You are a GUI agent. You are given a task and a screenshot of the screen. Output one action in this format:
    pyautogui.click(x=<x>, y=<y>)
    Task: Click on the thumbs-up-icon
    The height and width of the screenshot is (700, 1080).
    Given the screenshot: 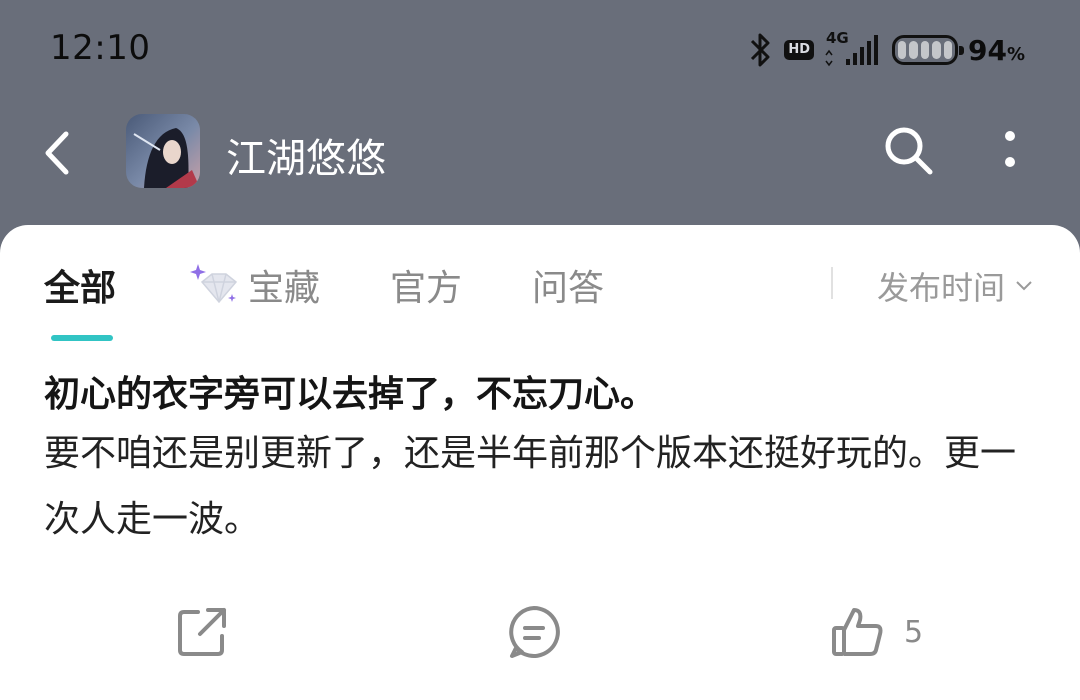 What is the action you would take?
    pyautogui.click(x=857, y=632)
    